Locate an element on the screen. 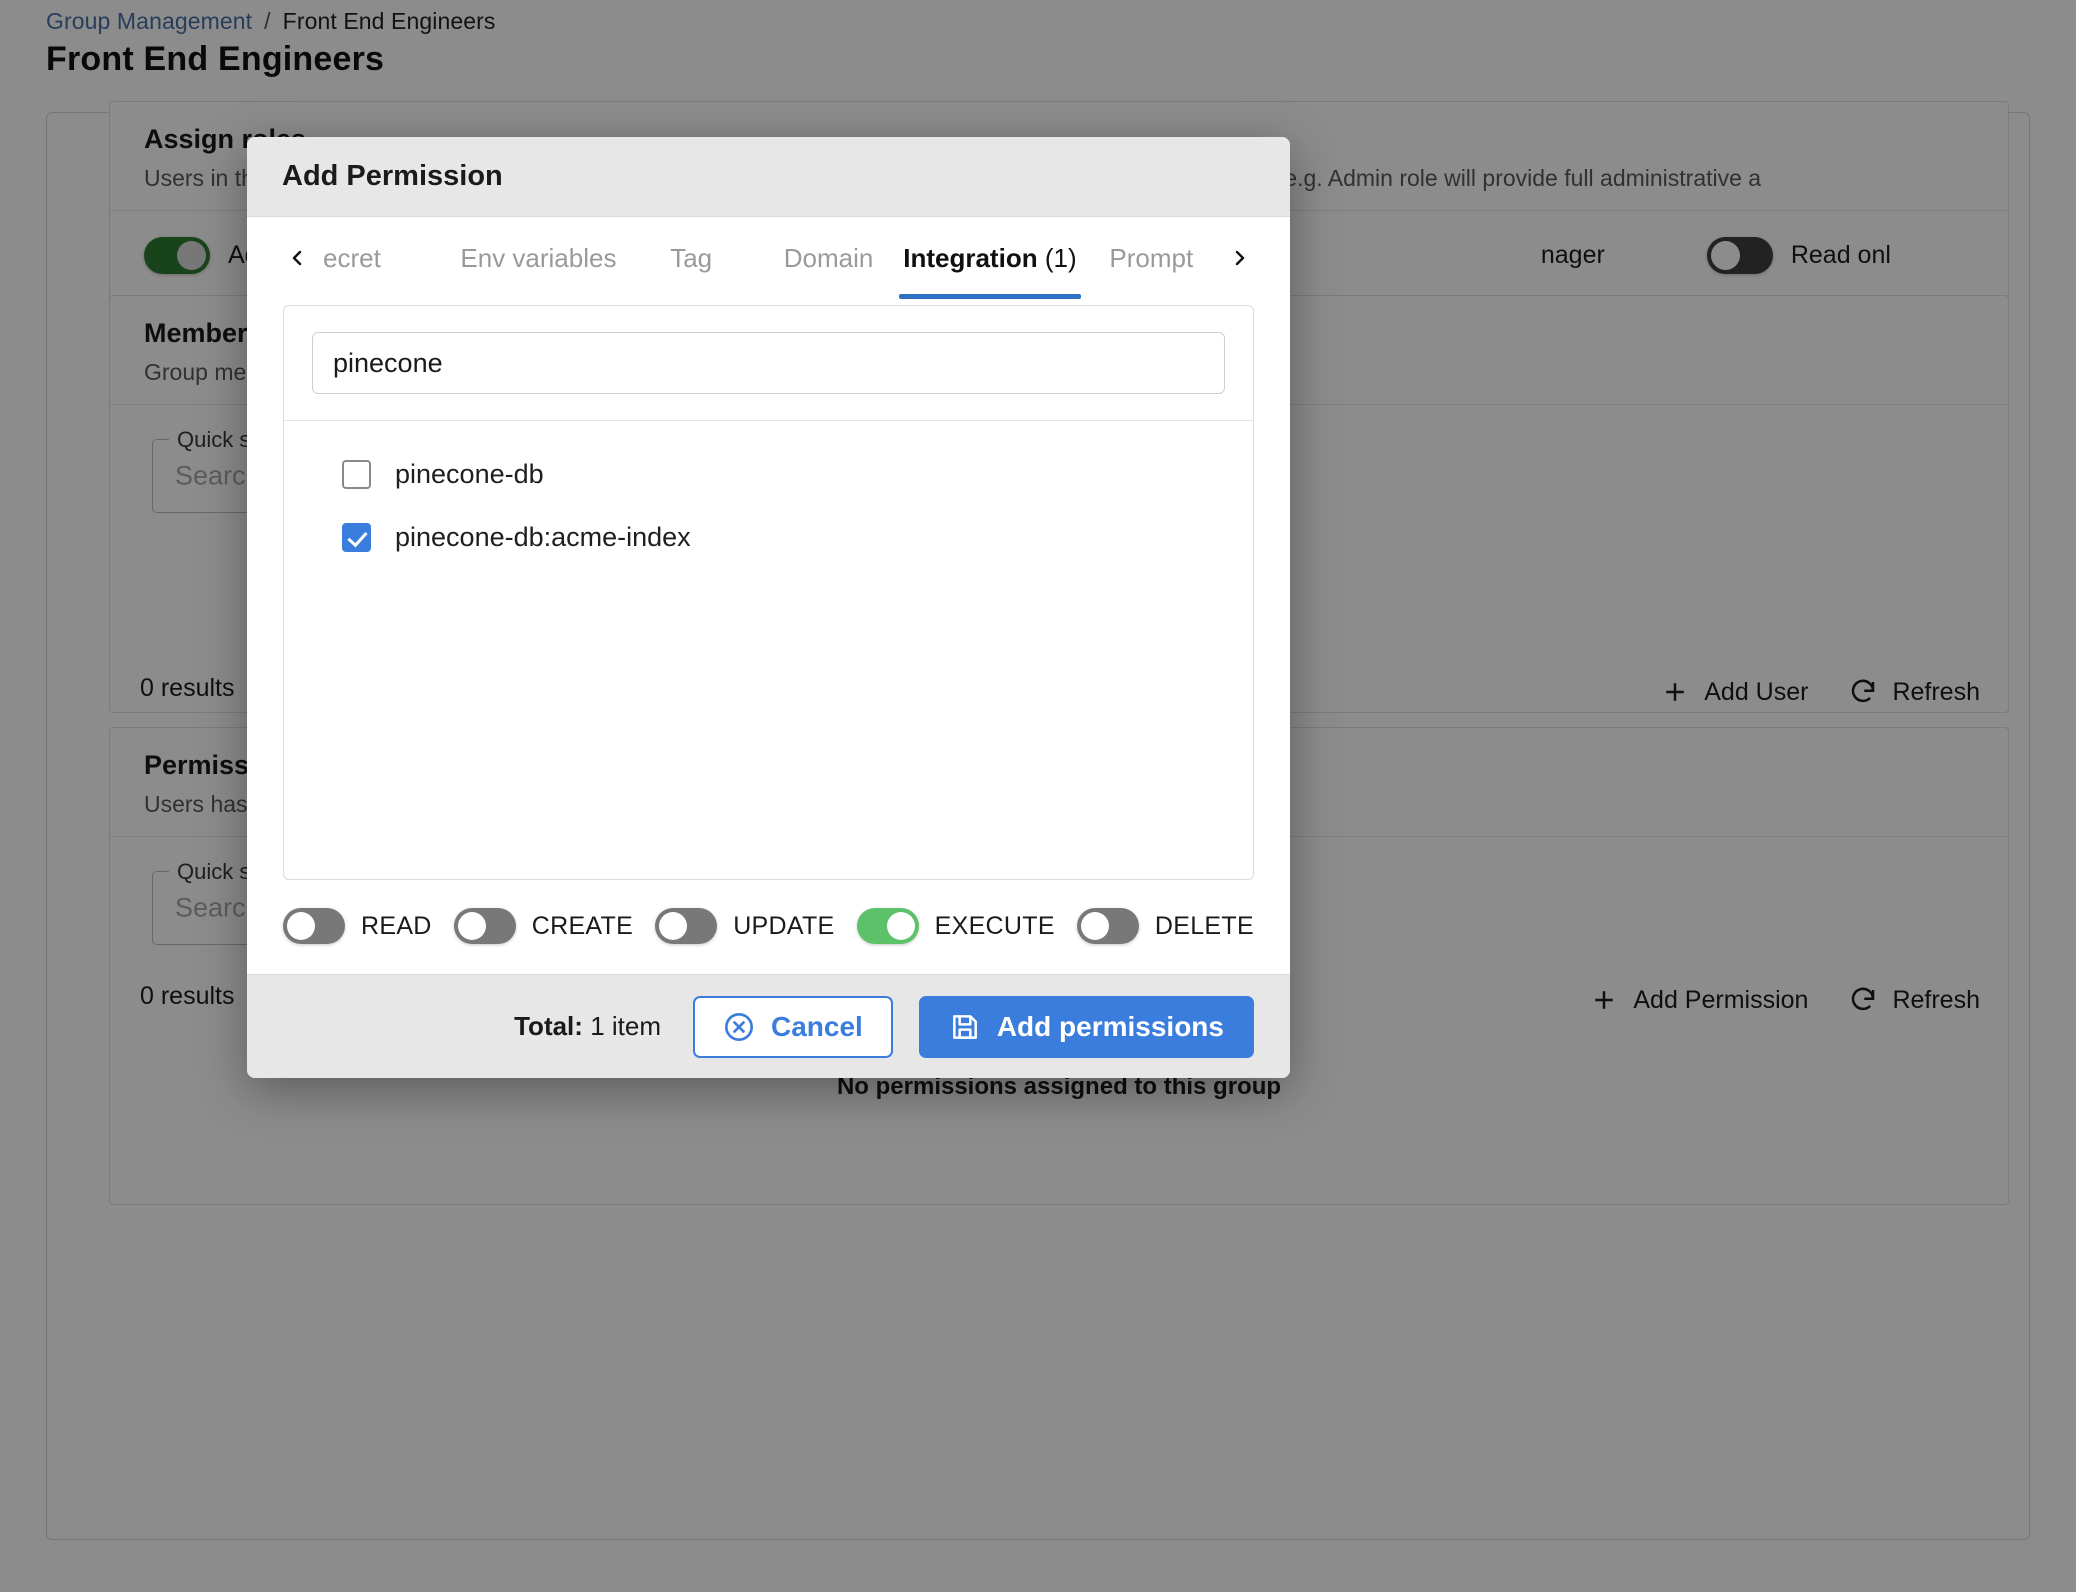  checkbox-pinecone-db-acme-index is located at coordinates (356, 537).